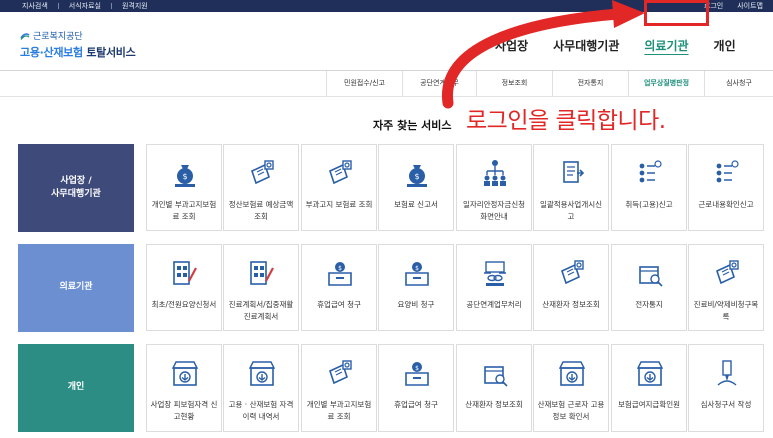  Describe the element at coordinates (416, 304) in the screenshot. I see `service-tile-label: 요양비 청구` at that location.